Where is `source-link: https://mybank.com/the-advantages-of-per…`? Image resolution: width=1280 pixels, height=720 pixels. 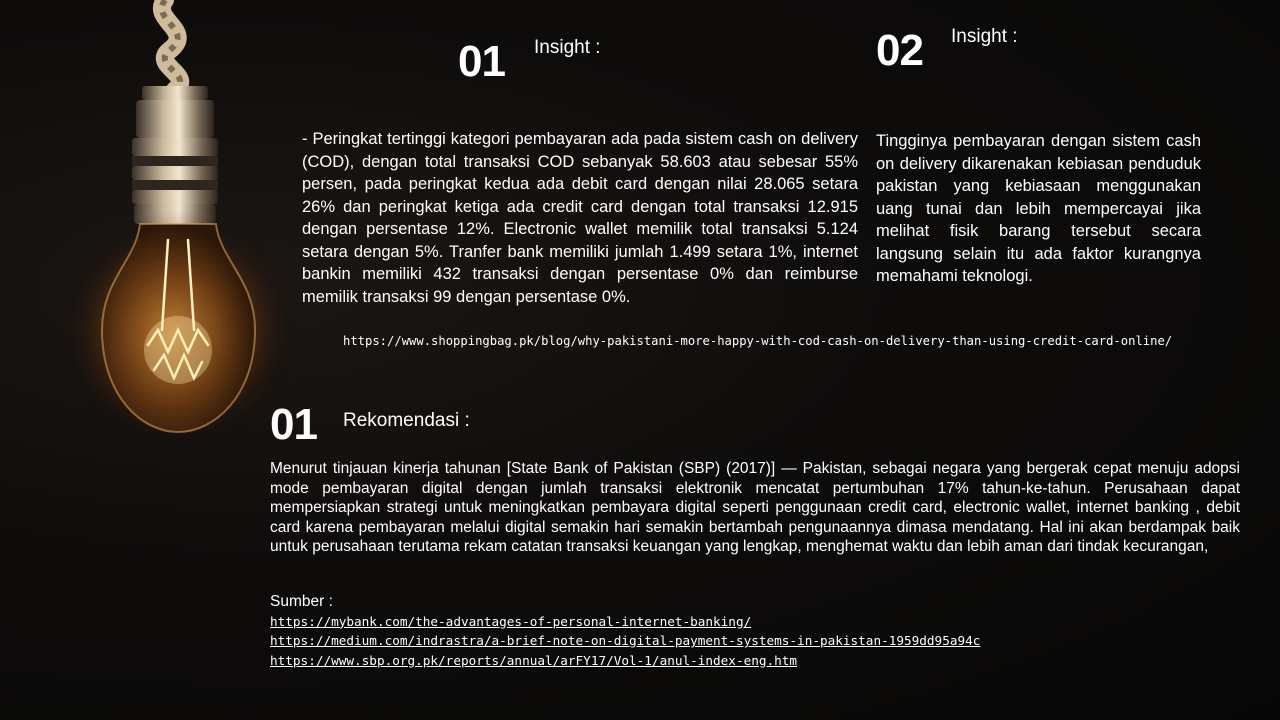 source-link: https://mybank.com/the-advantages-of-per… is located at coordinates (750, 622).